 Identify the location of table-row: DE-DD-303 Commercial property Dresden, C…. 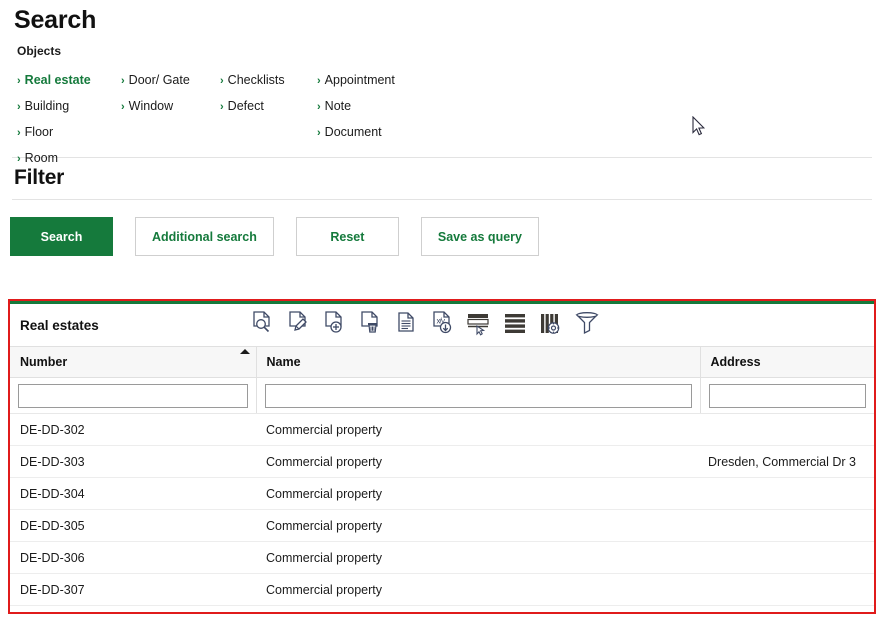
(442, 461).